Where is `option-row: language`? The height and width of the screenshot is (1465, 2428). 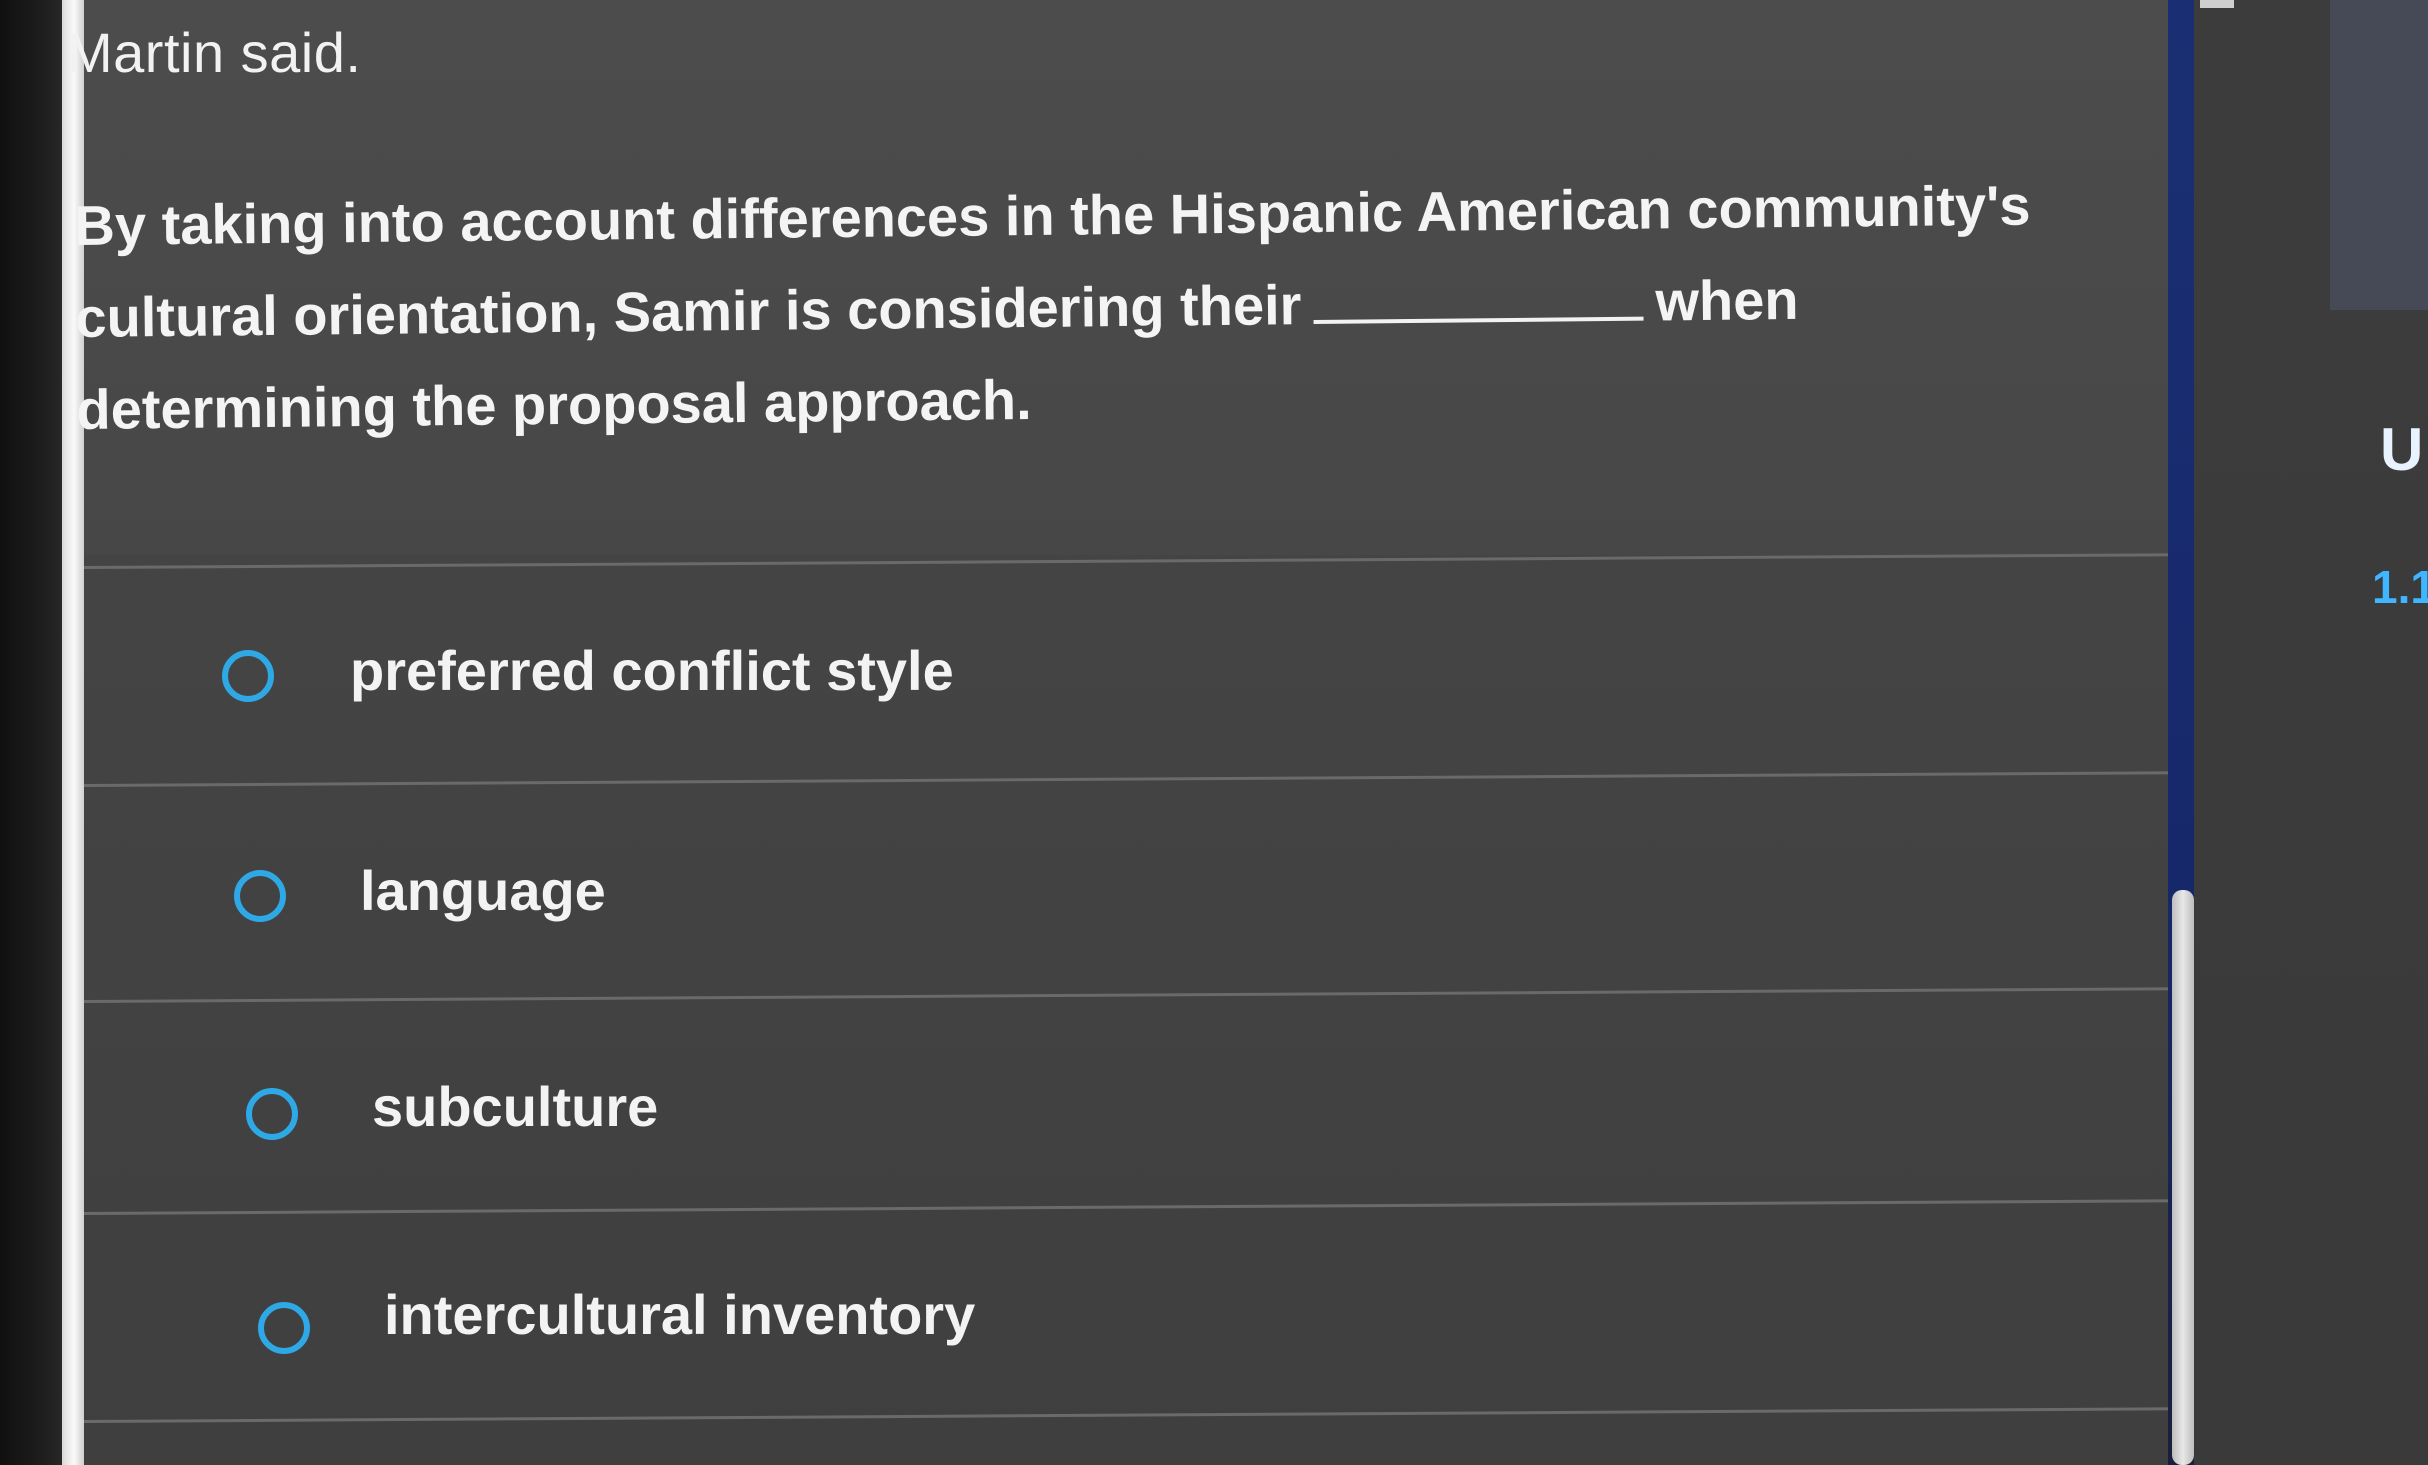
option-row: language is located at coordinates (1134, 895).